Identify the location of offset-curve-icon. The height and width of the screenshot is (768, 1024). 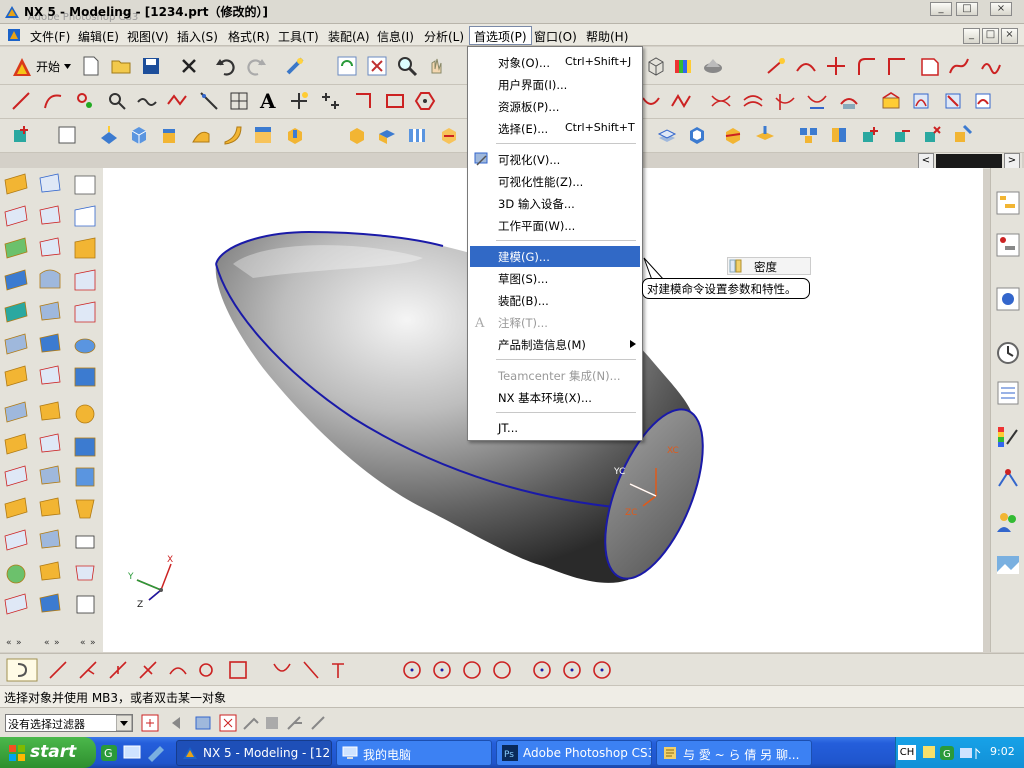
(363, 101).